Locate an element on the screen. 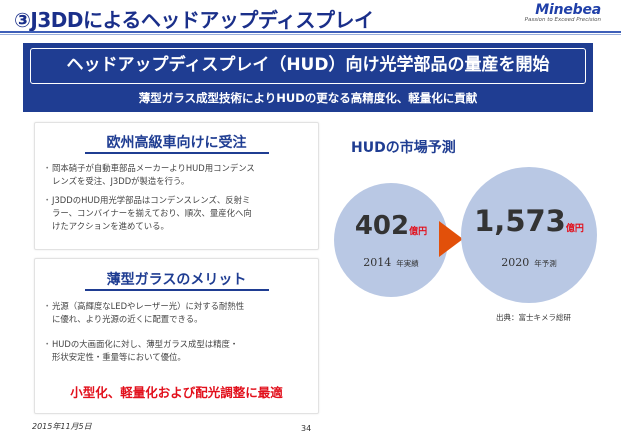  title-divider-thin is located at coordinates (310, 34).